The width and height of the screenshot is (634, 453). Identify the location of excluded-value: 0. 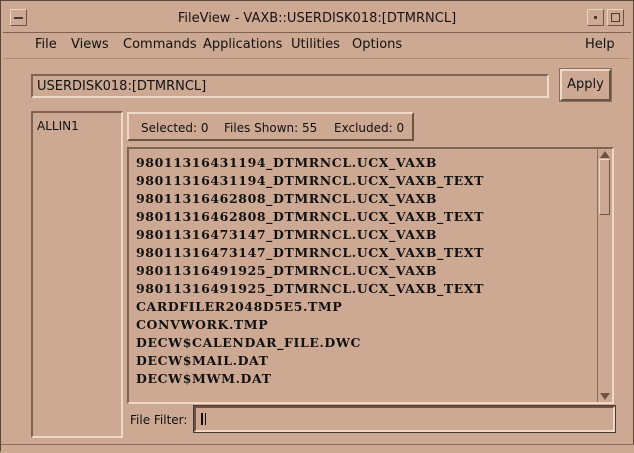
(400, 128).